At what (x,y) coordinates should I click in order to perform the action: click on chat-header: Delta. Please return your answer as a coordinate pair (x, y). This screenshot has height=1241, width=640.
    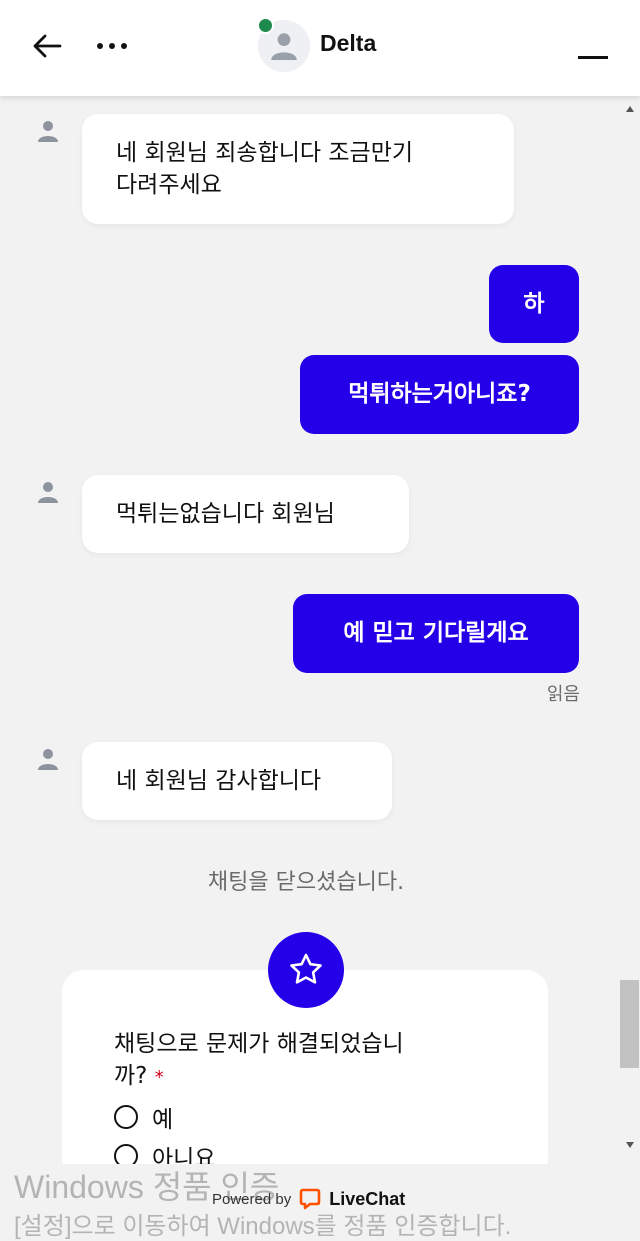
    Looking at the image, I should click on (320, 48).